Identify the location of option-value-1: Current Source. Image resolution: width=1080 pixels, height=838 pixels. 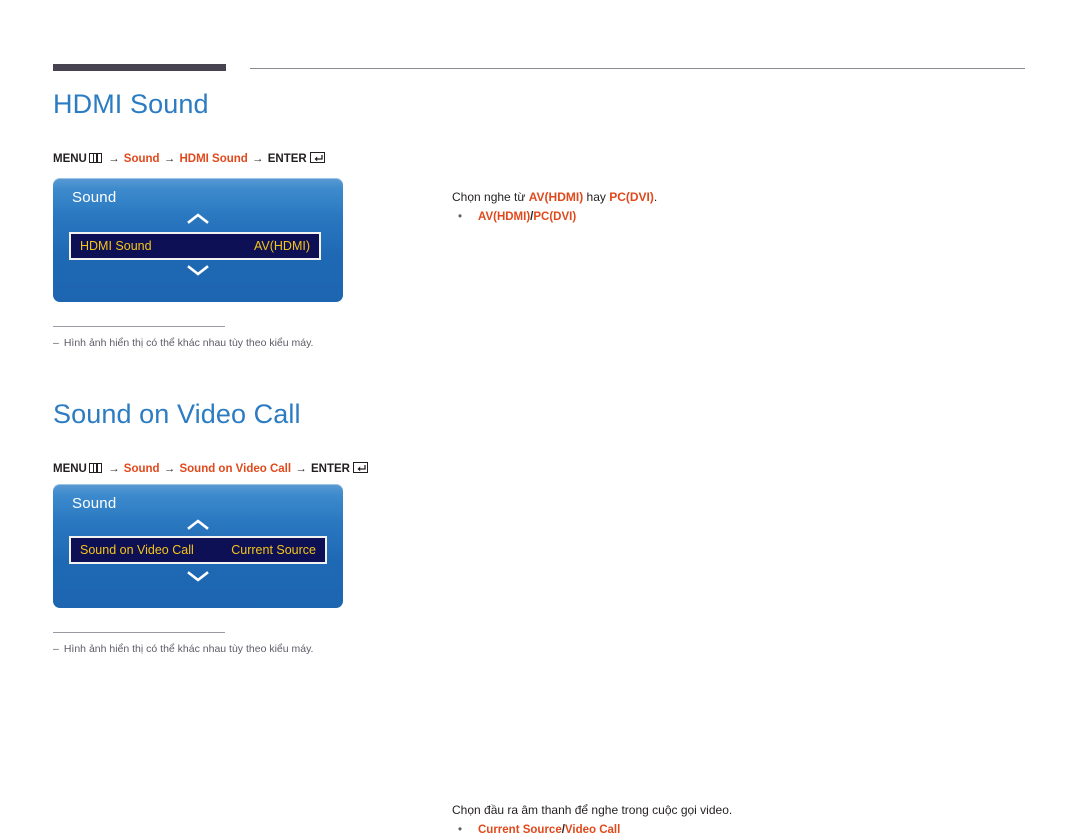
(520, 830).